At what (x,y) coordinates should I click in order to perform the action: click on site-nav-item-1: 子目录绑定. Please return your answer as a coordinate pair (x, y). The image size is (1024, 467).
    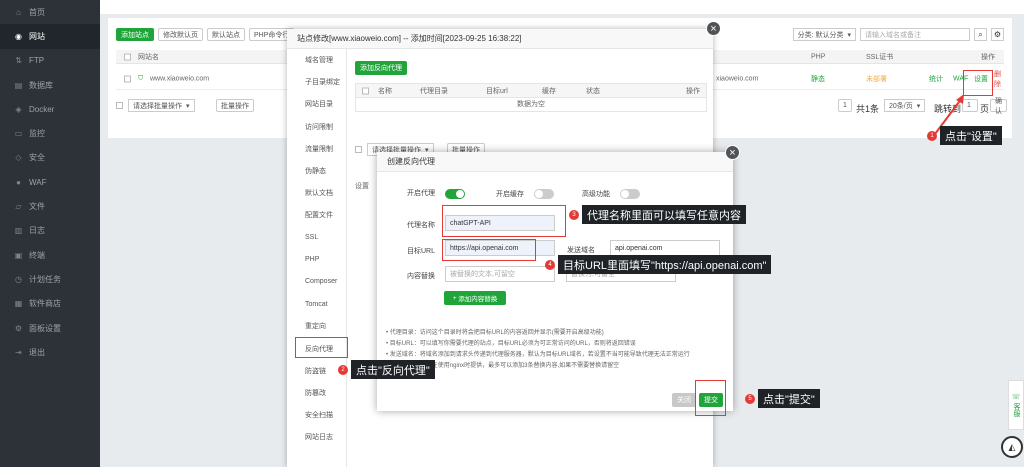
    Looking at the image, I should click on (316, 82).